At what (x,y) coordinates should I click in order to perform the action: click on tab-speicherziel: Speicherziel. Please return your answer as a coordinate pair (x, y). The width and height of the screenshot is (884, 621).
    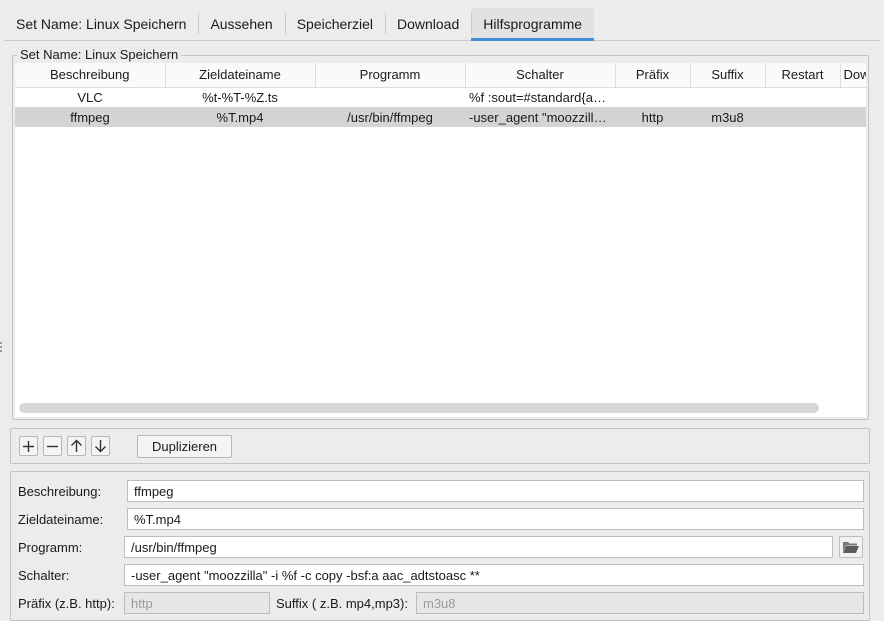
    Looking at the image, I should click on (334, 24).